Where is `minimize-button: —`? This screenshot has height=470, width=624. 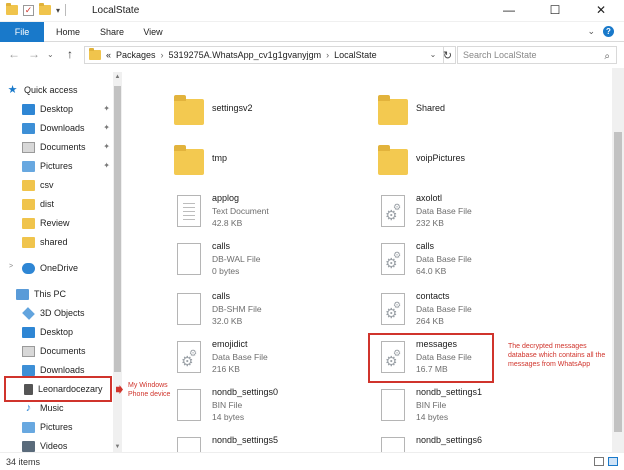 minimize-button: — is located at coordinates (509, 11).